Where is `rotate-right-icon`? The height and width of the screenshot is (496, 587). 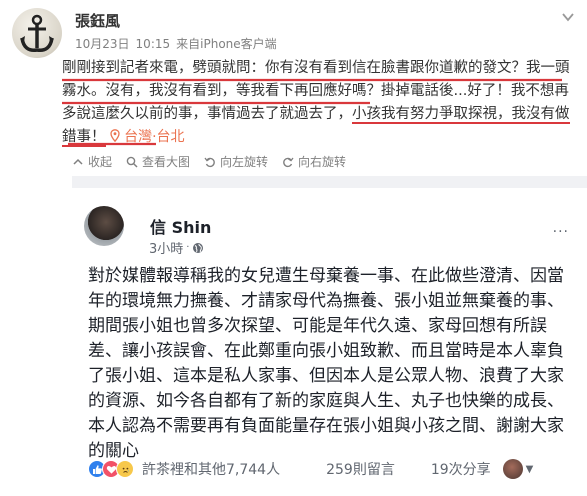 rotate-right-icon is located at coordinates (288, 162).